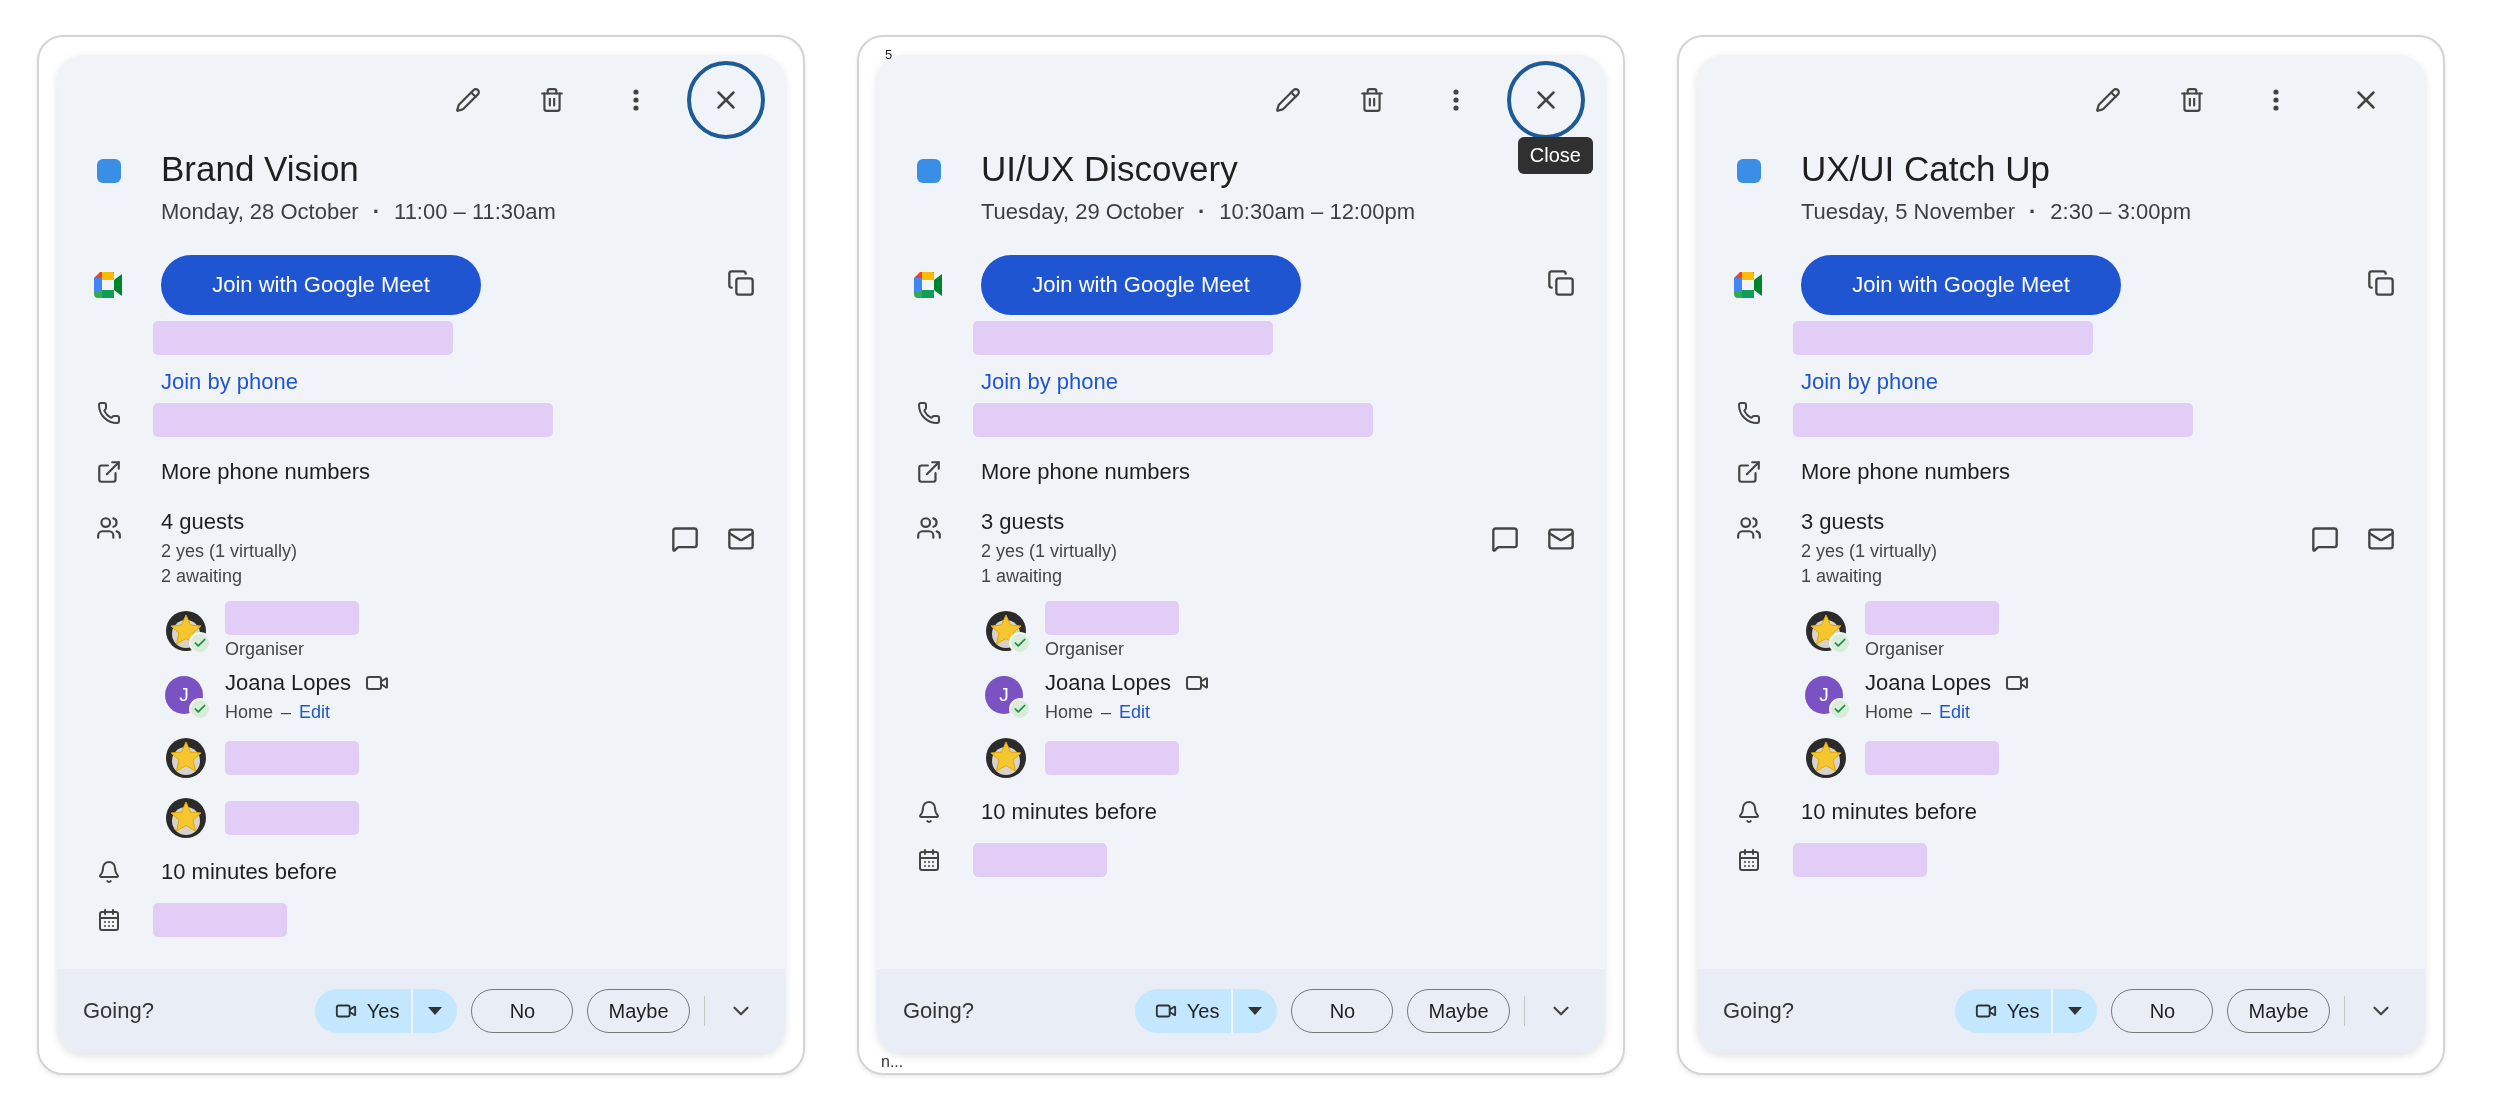  I want to click on guest-count: 4 guests, so click(203, 522).